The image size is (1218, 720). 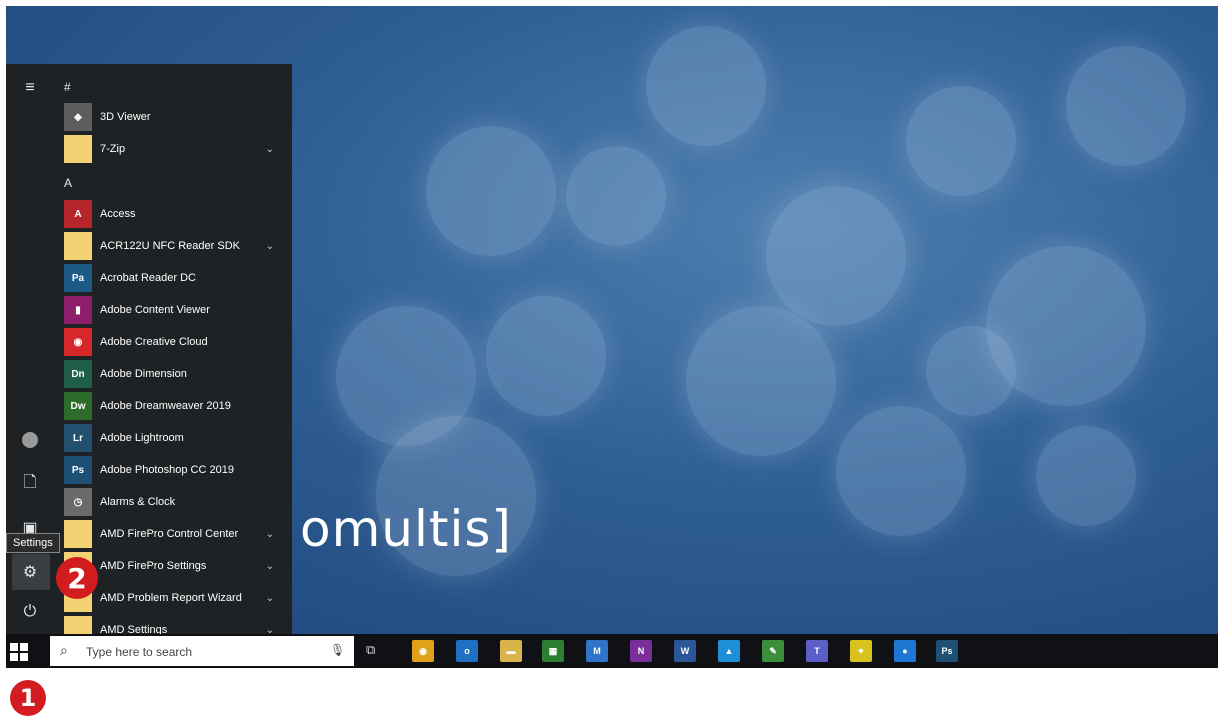 I want to click on step-2-badge: 2, so click(x=77, y=578).